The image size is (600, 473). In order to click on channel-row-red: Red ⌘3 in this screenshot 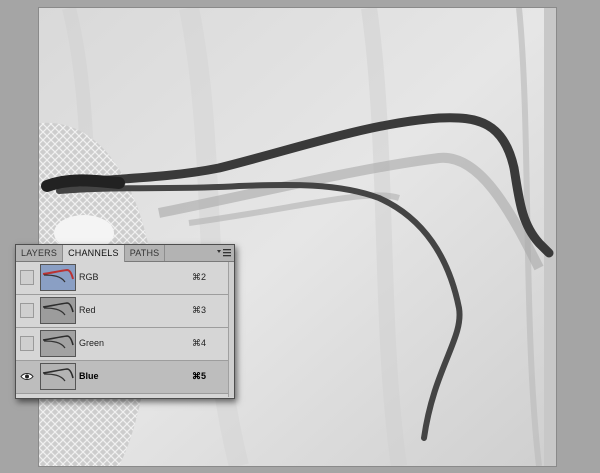, I will do `click(125, 311)`.